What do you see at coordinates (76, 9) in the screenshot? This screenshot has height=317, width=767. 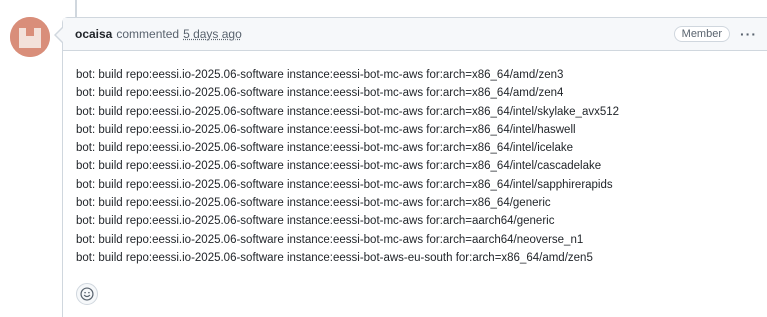 I see `timeline-connector` at bounding box center [76, 9].